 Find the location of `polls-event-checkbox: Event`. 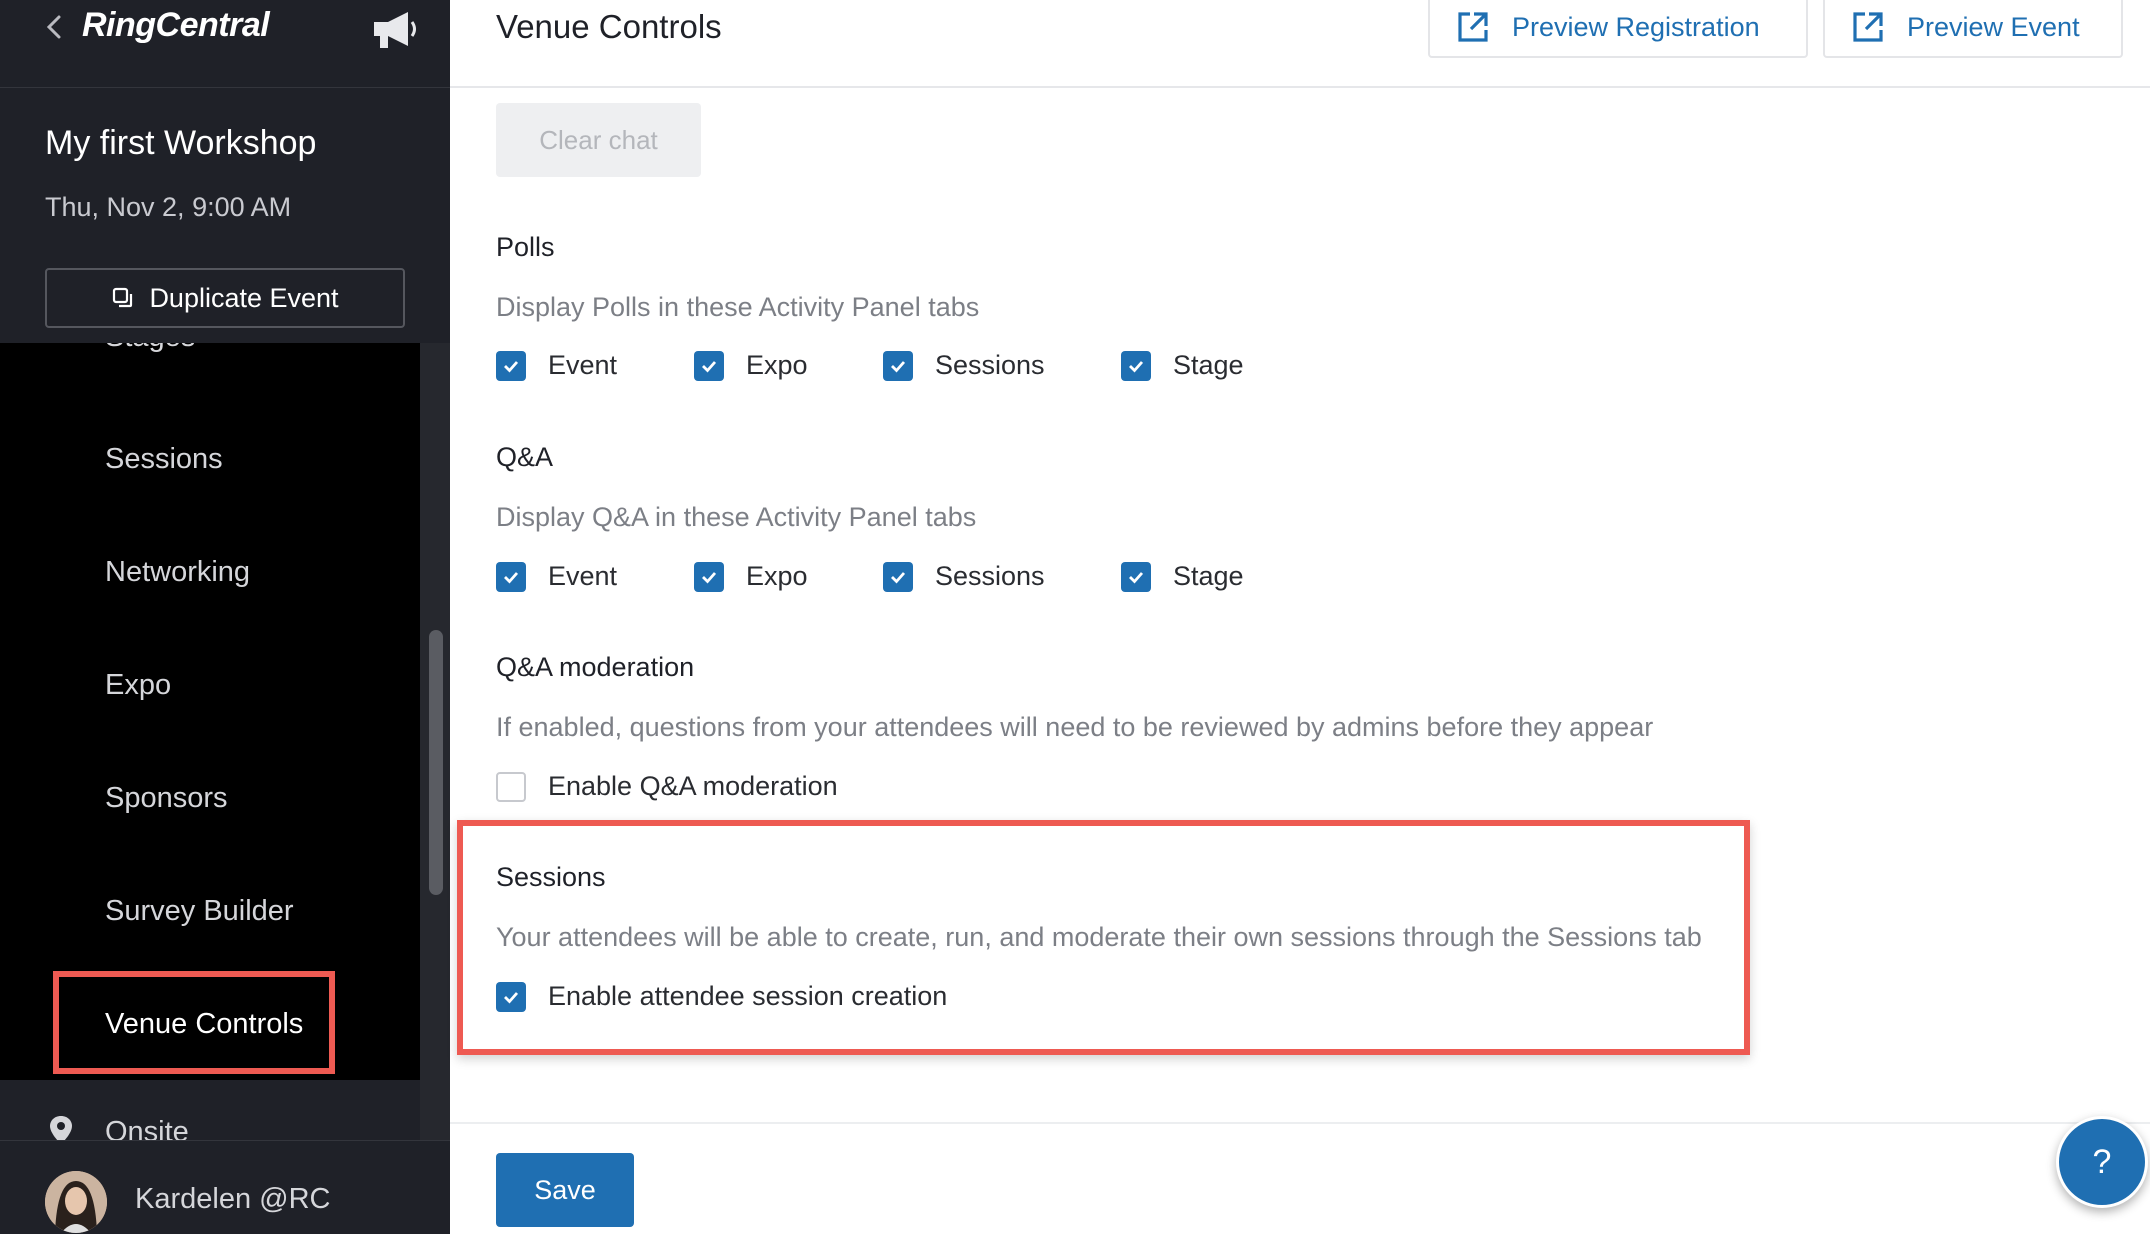

polls-event-checkbox: Event is located at coordinates (595, 365).